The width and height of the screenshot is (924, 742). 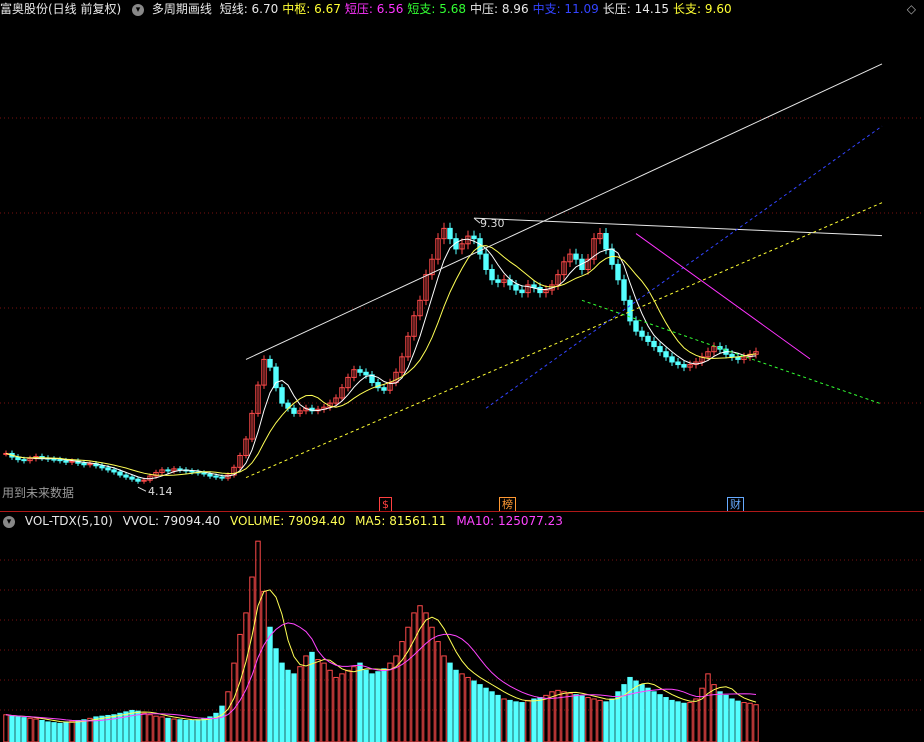 What do you see at coordinates (9, 521) in the screenshot?
I see `volume-dropdown-icon: ▾` at bounding box center [9, 521].